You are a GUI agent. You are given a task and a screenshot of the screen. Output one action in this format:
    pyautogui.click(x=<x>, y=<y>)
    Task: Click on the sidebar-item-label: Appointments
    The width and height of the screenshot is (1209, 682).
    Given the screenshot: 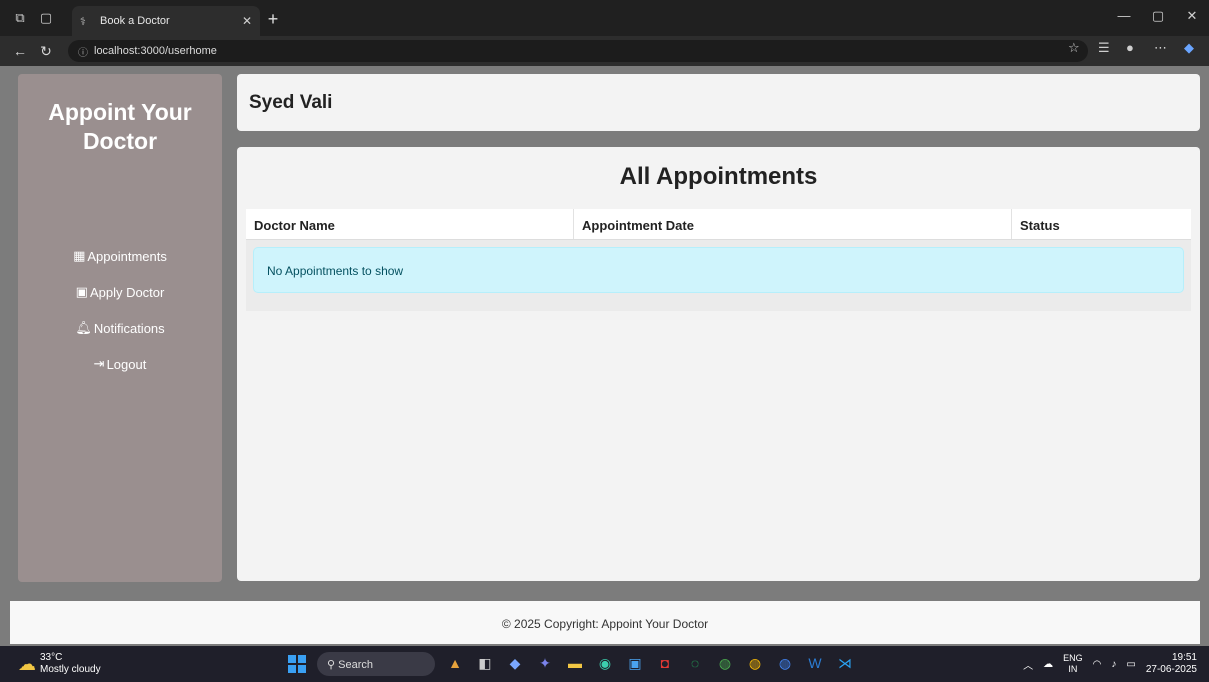 What is the action you would take?
    pyautogui.click(x=127, y=256)
    